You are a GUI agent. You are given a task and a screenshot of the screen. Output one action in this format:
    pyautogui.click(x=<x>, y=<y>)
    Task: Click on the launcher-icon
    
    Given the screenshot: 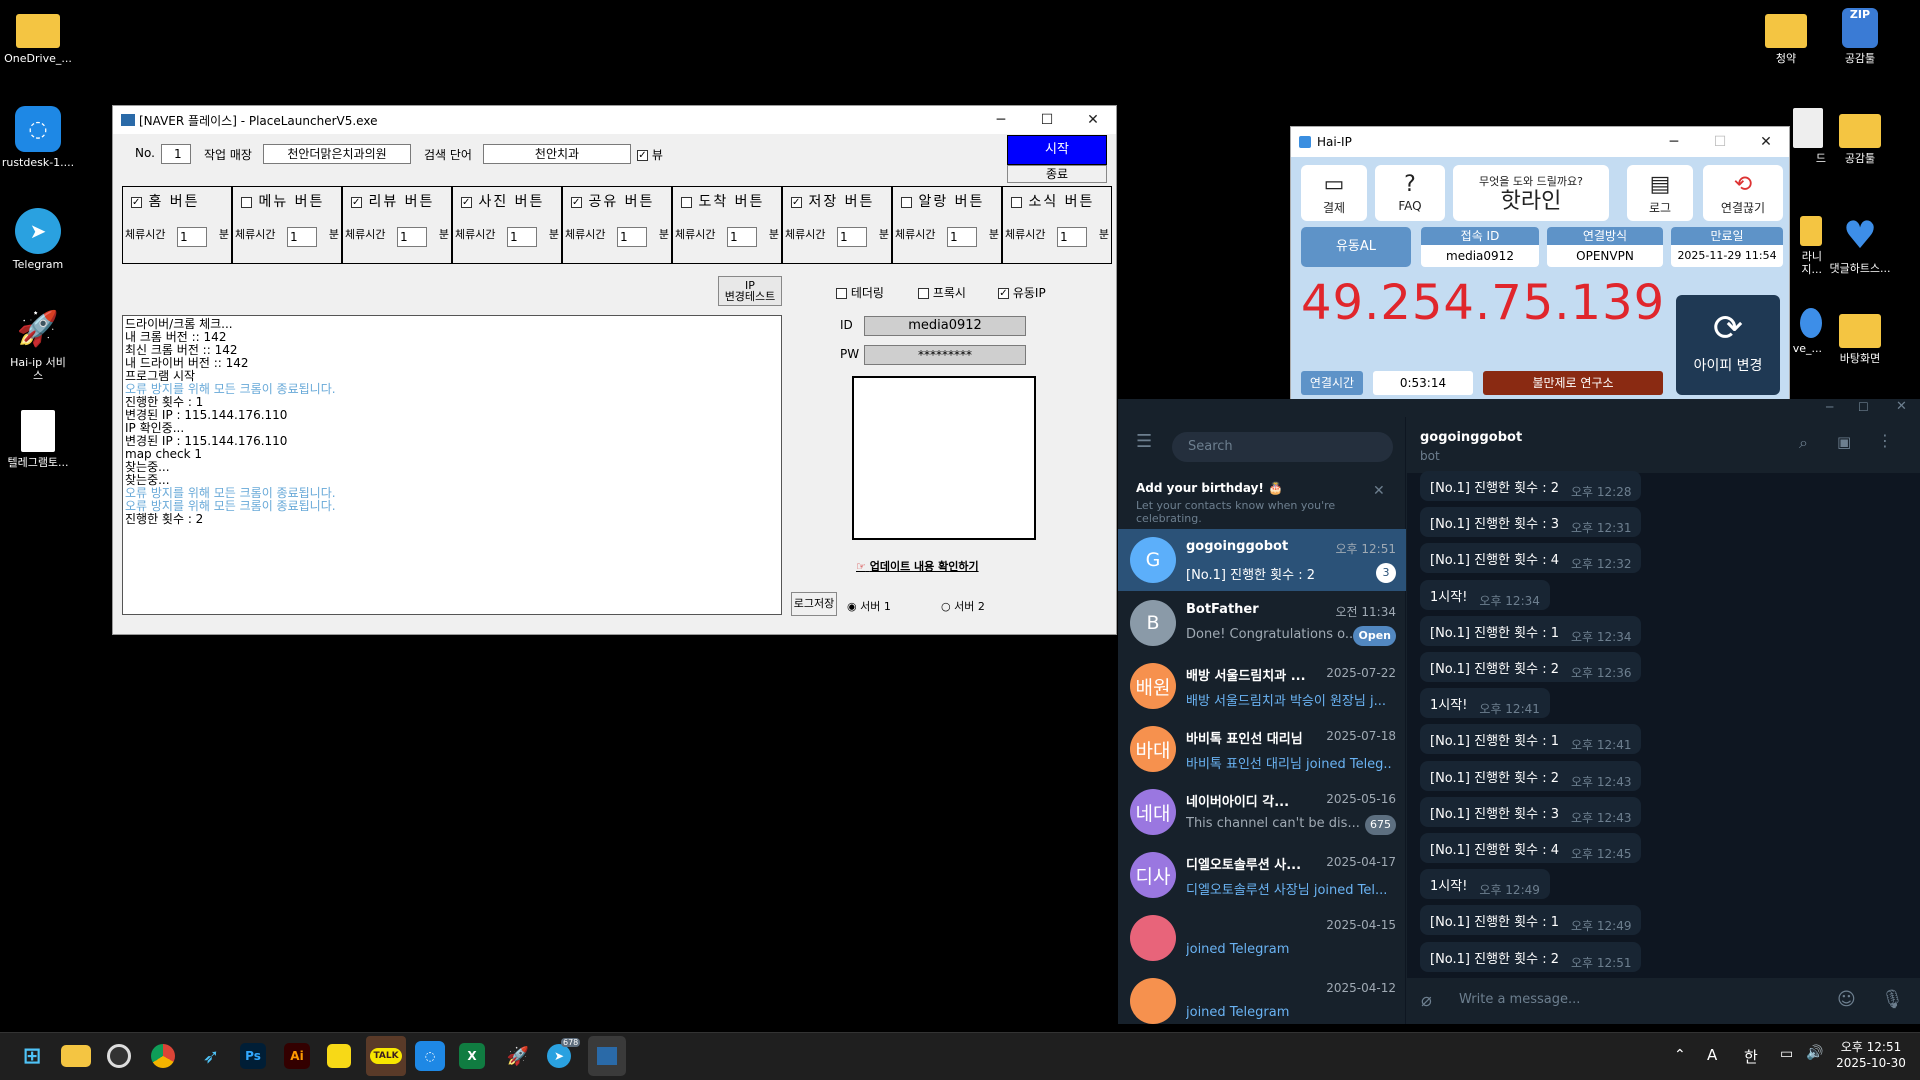 What is the action you would take?
    pyautogui.click(x=607, y=1056)
    